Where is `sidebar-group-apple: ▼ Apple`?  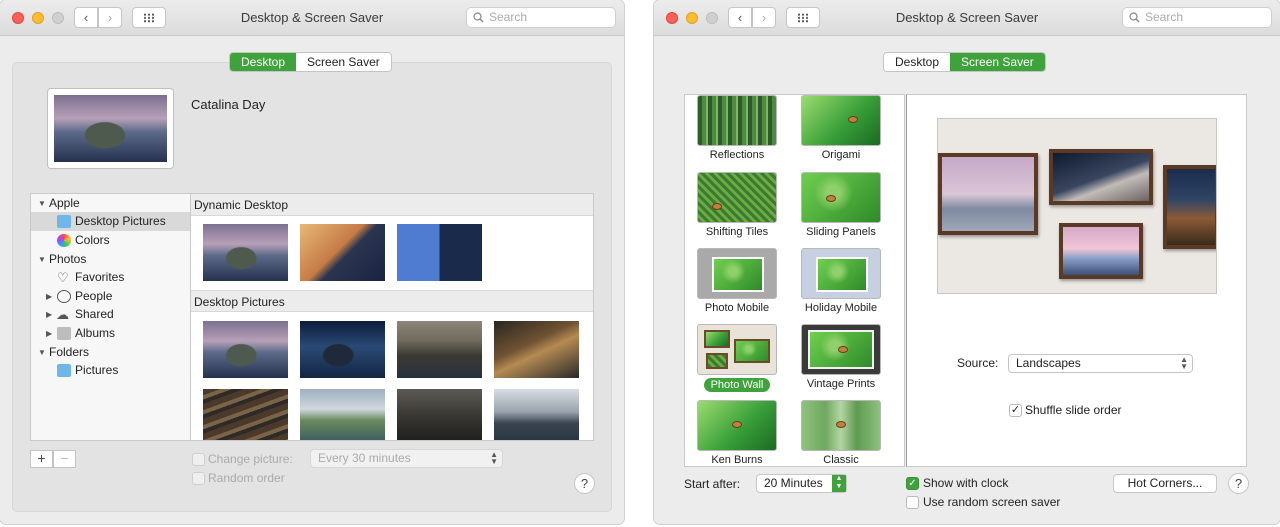
sidebar-group-apple: ▼ Apple is located at coordinates (110, 203).